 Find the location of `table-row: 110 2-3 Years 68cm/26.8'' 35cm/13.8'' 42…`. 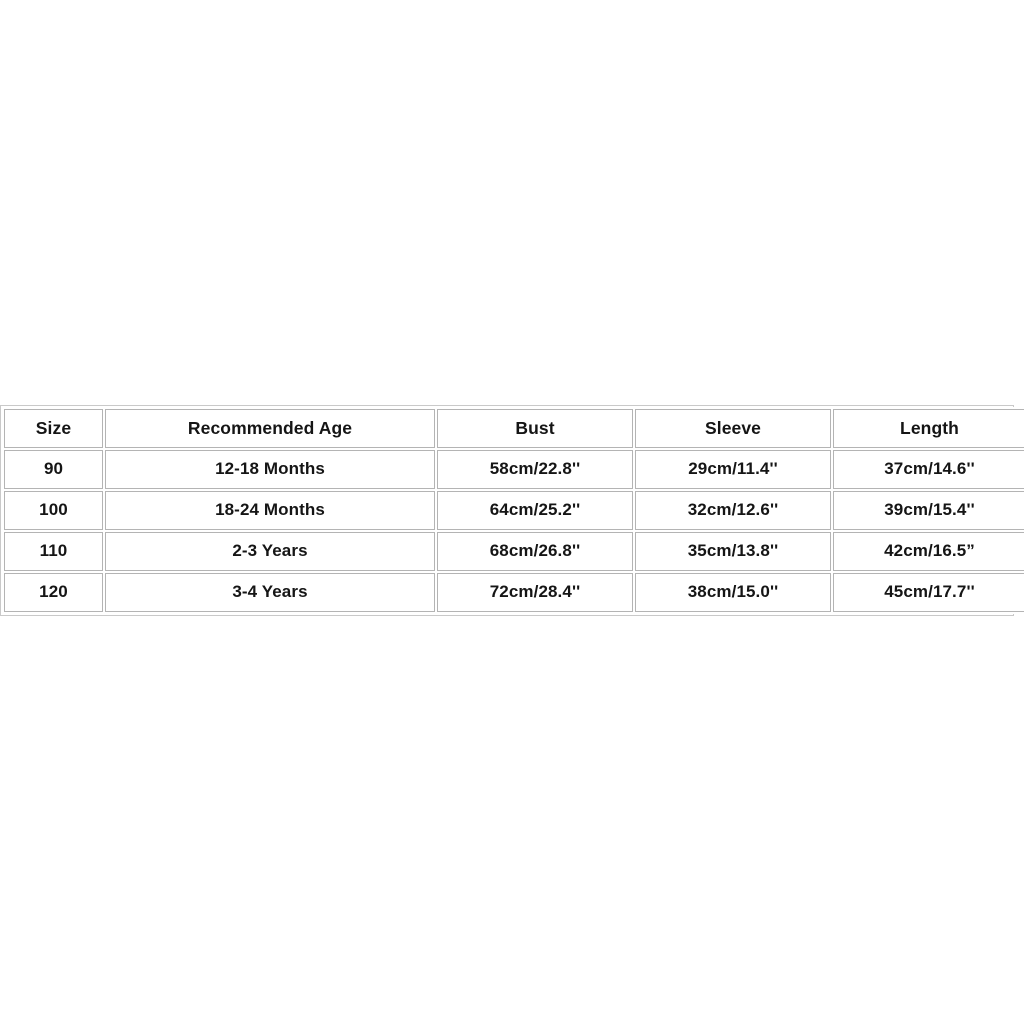

table-row: 110 2-3 Years 68cm/26.8'' 35cm/13.8'' 42… is located at coordinates (514, 551).